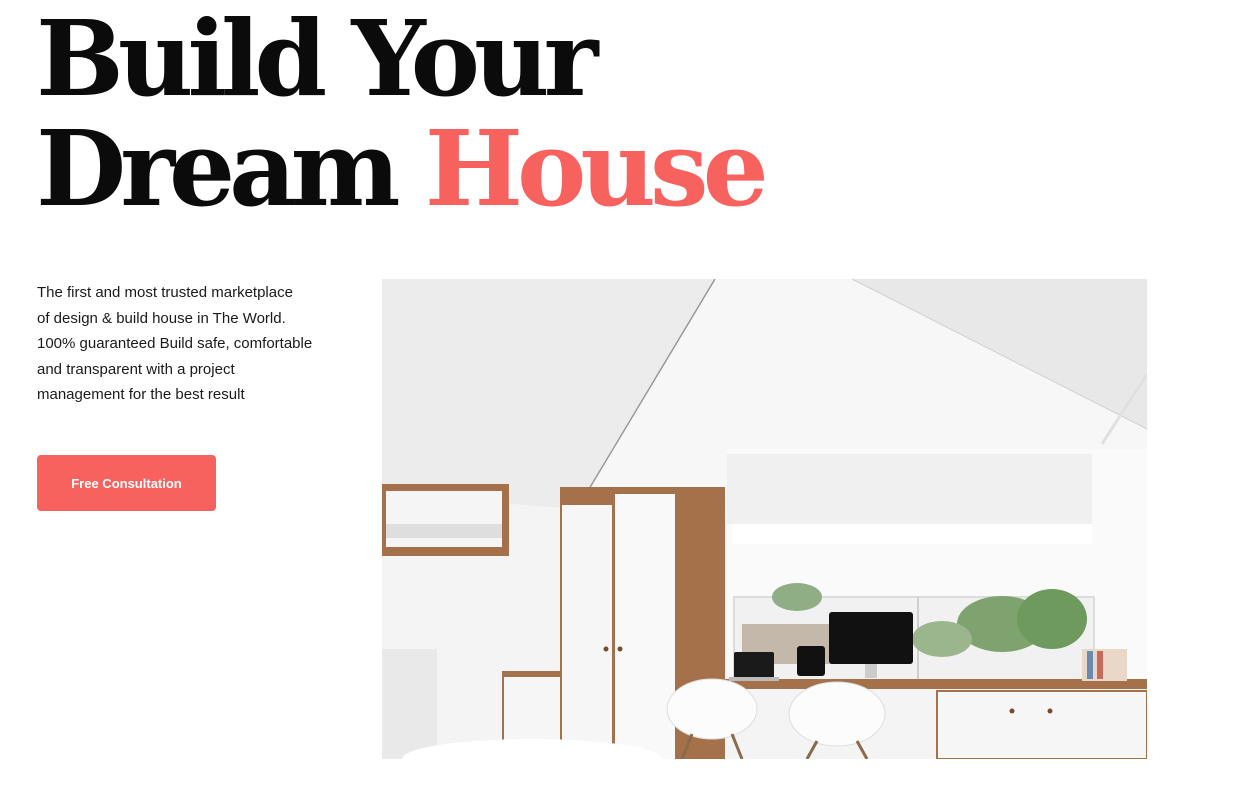  Describe the element at coordinates (136, 369) in the screenshot. I see `hero-description-line: and transparent with a project` at that location.